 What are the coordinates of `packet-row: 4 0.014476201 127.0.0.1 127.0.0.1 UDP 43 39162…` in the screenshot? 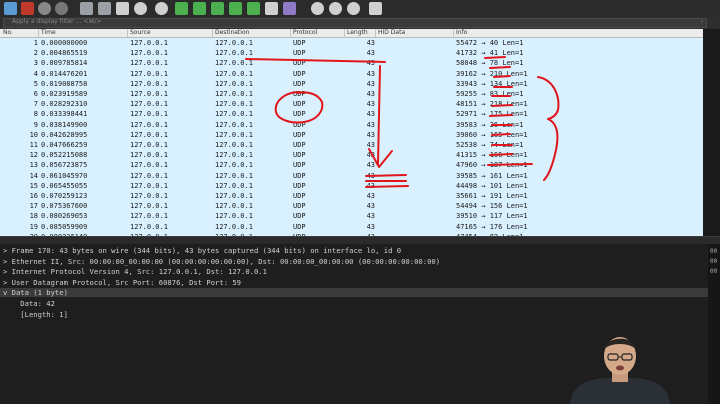 It's located at (351, 73).